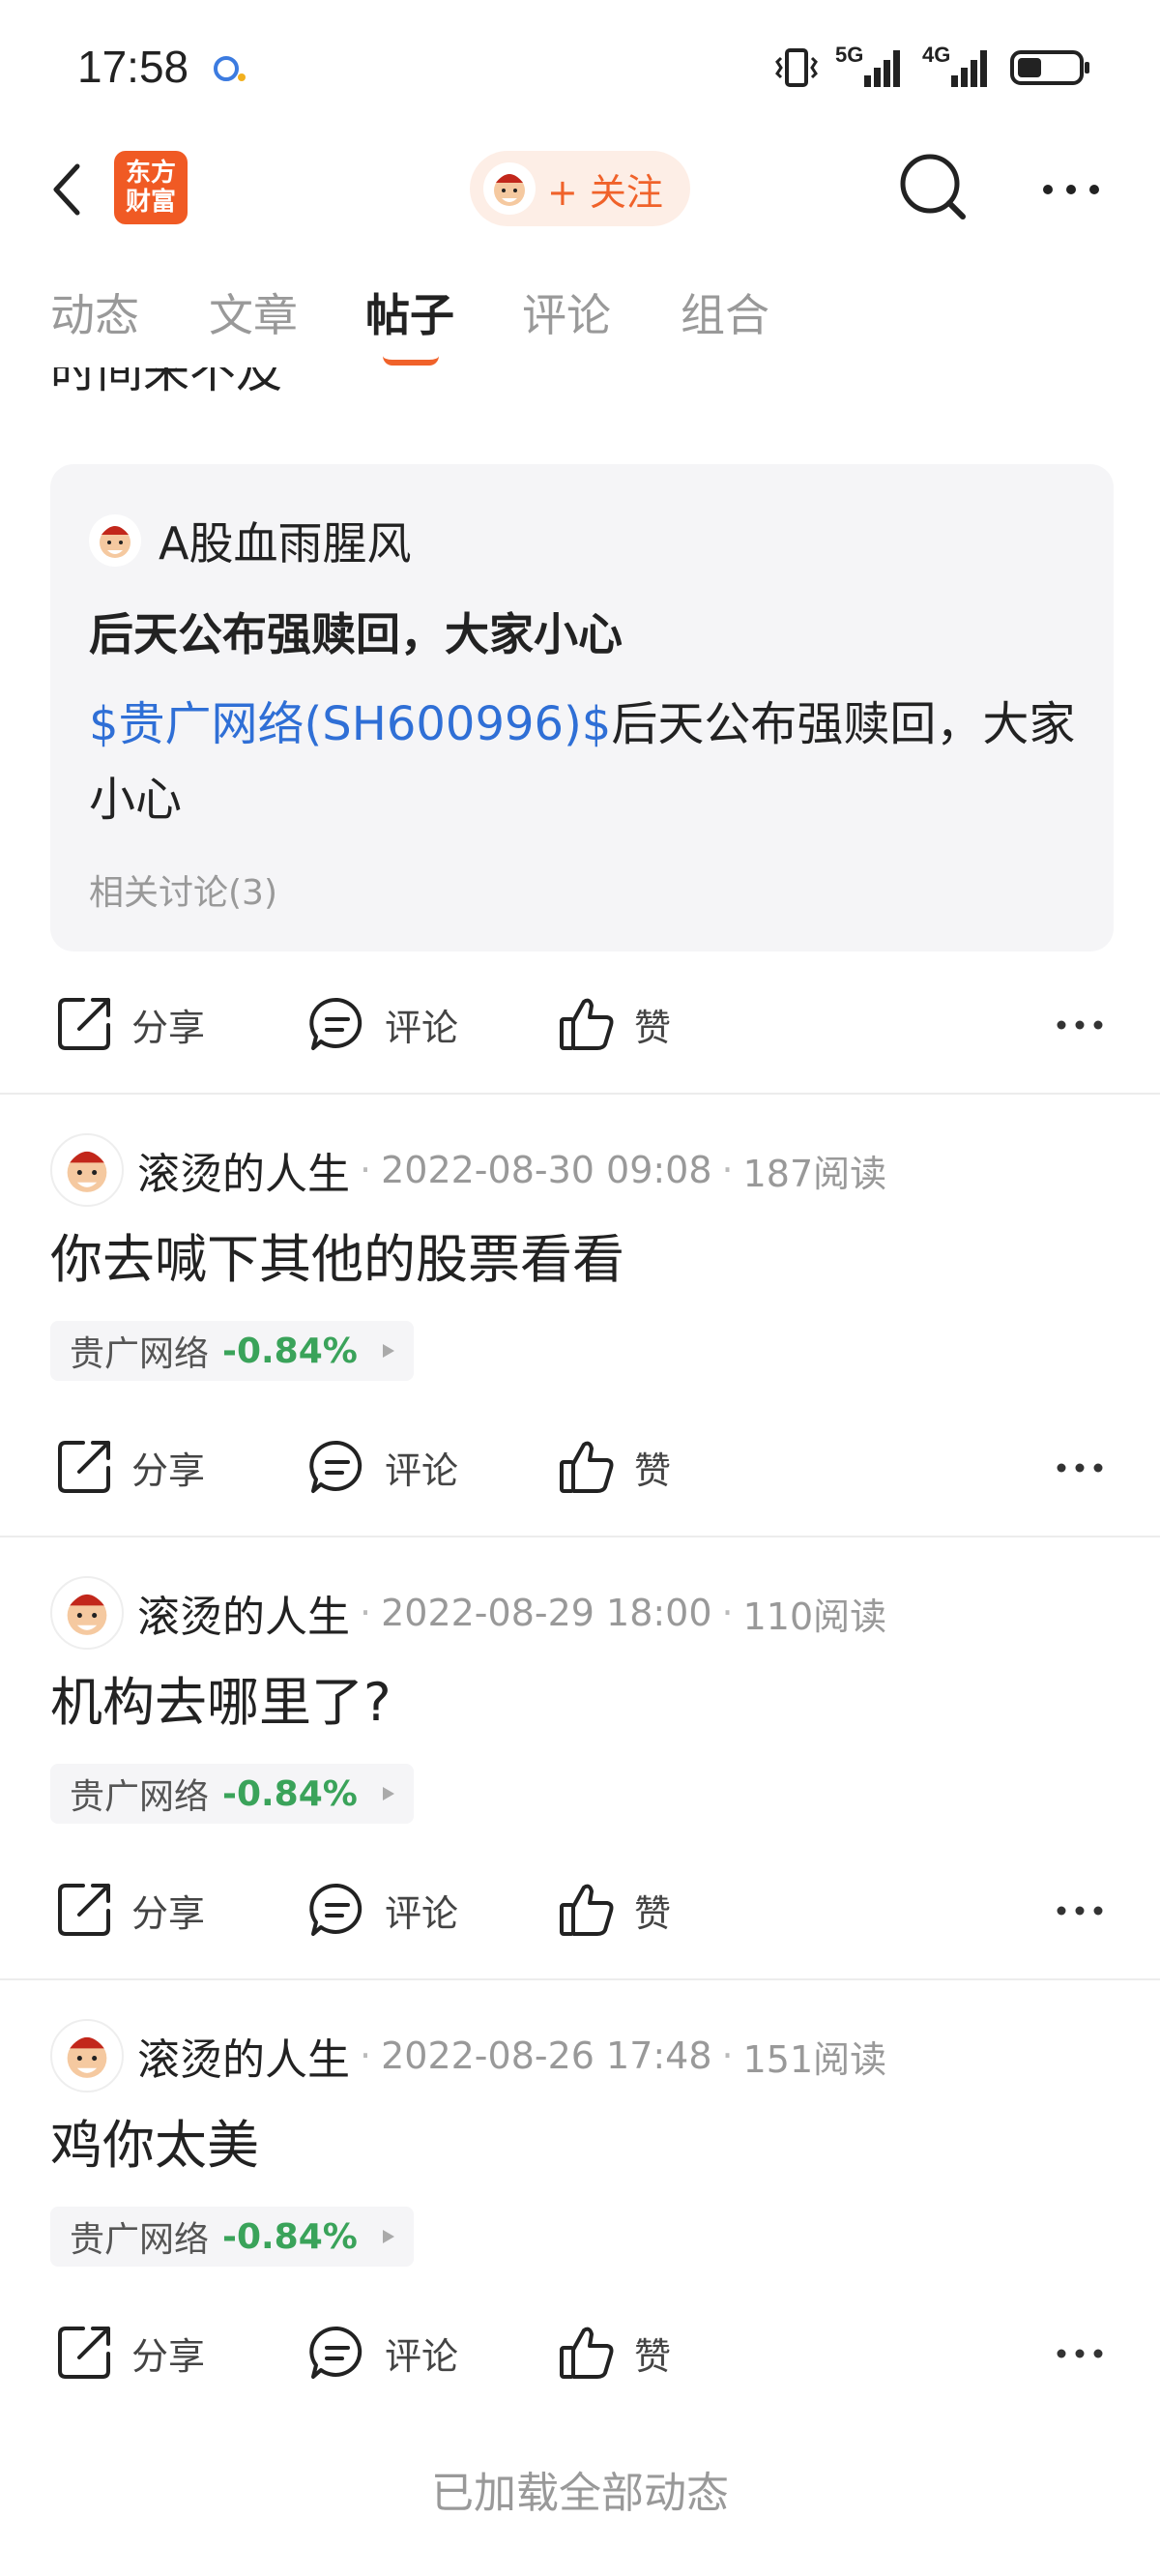 This screenshot has height=2576, width=1160. Describe the element at coordinates (580, 67) in the screenshot. I see `status-bar: 17:58 5G 4G` at that location.